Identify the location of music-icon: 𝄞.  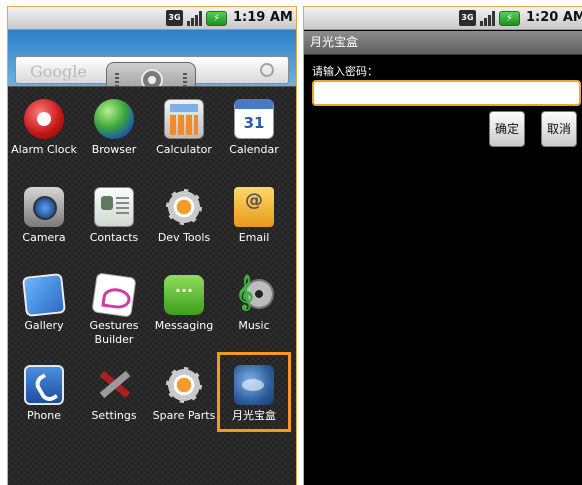
(254, 295).